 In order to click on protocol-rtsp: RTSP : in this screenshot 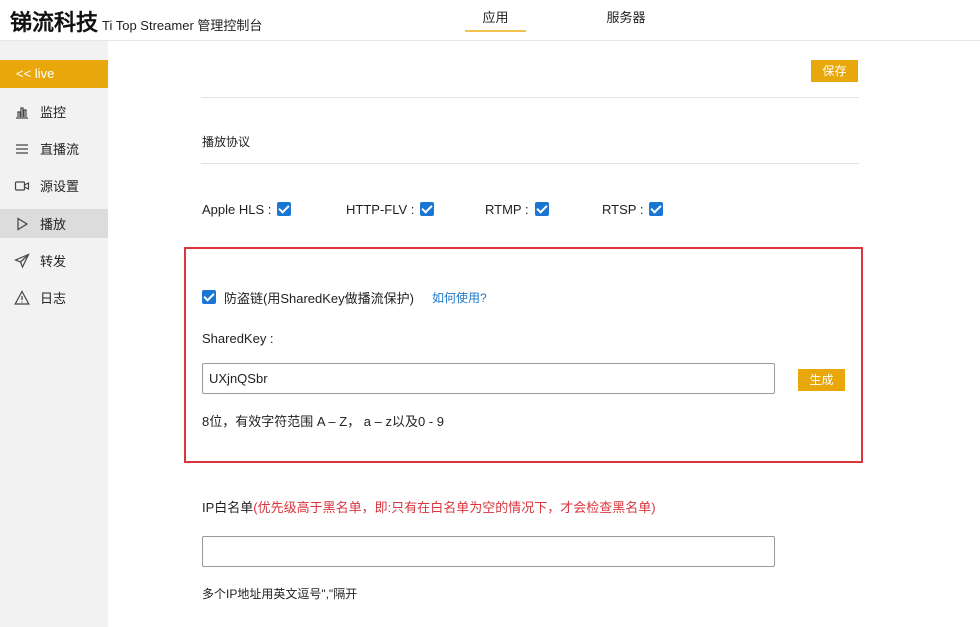, I will do `click(633, 209)`.